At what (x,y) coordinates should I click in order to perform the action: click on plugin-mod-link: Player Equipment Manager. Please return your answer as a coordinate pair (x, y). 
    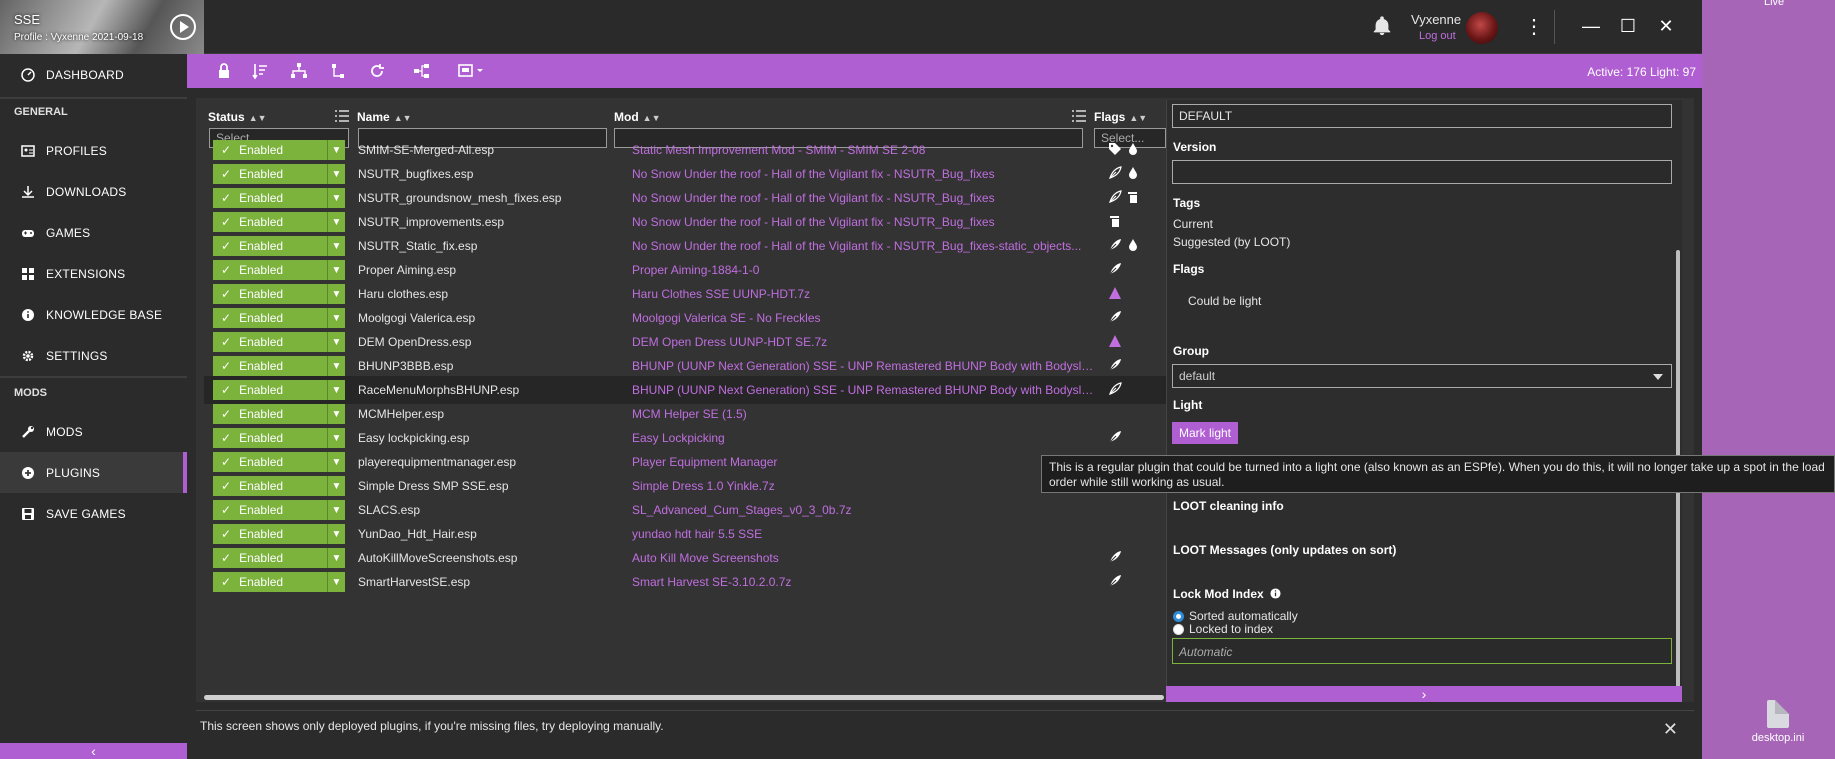
    Looking at the image, I should click on (863, 462).